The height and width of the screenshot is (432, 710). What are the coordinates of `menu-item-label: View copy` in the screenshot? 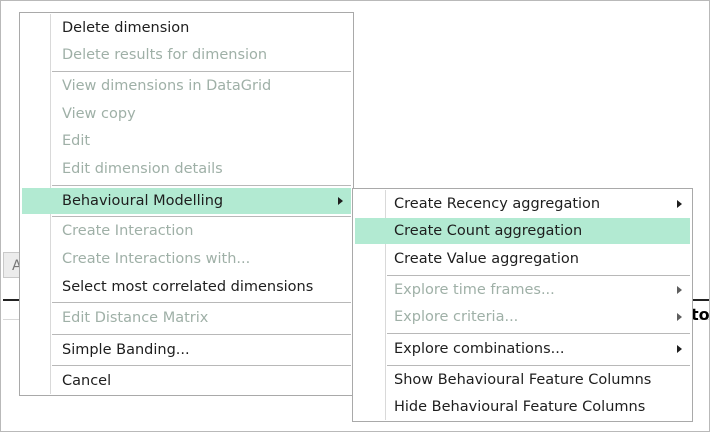 It's located at (99, 114).